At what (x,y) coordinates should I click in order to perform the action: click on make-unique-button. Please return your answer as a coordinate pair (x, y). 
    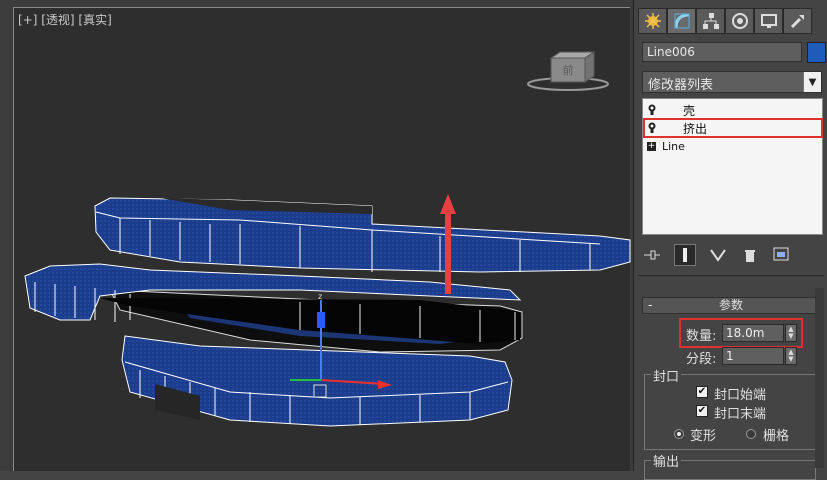
    Looking at the image, I should click on (718, 255).